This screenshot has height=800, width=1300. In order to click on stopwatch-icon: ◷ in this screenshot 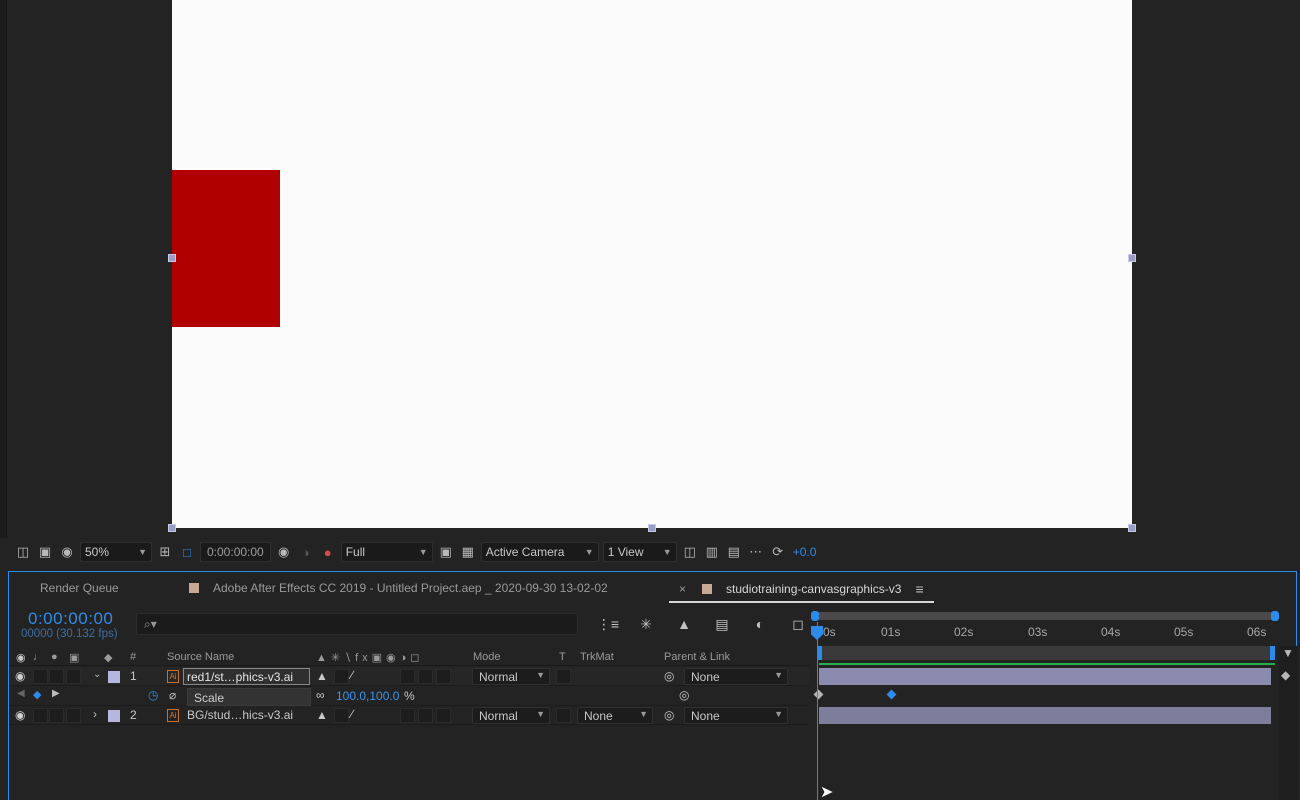, I will do `click(153, 695)`.